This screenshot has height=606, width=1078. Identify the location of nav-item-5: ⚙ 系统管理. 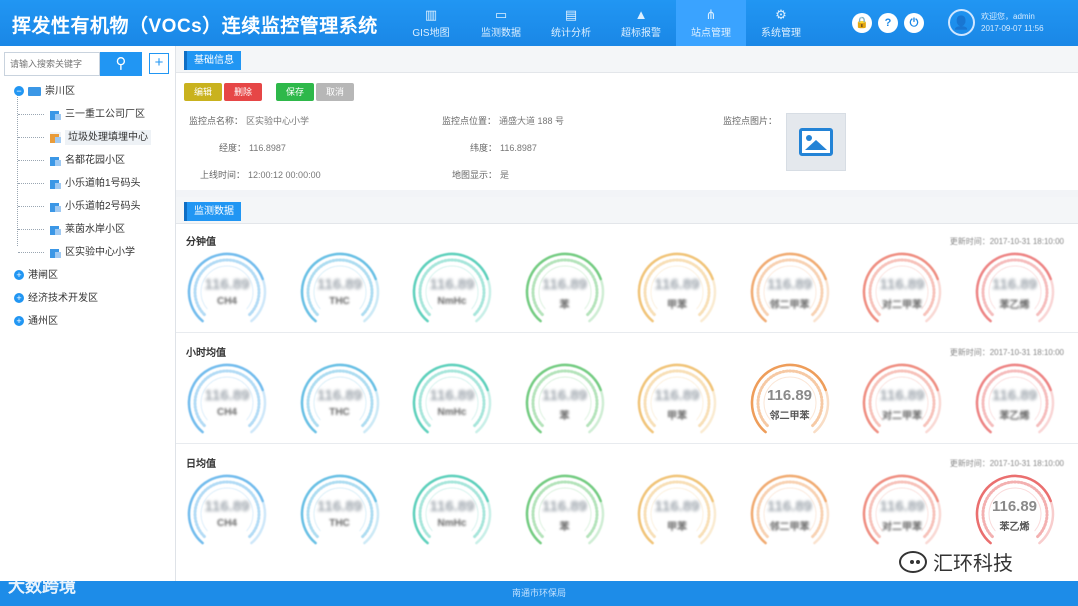
(781, 23).